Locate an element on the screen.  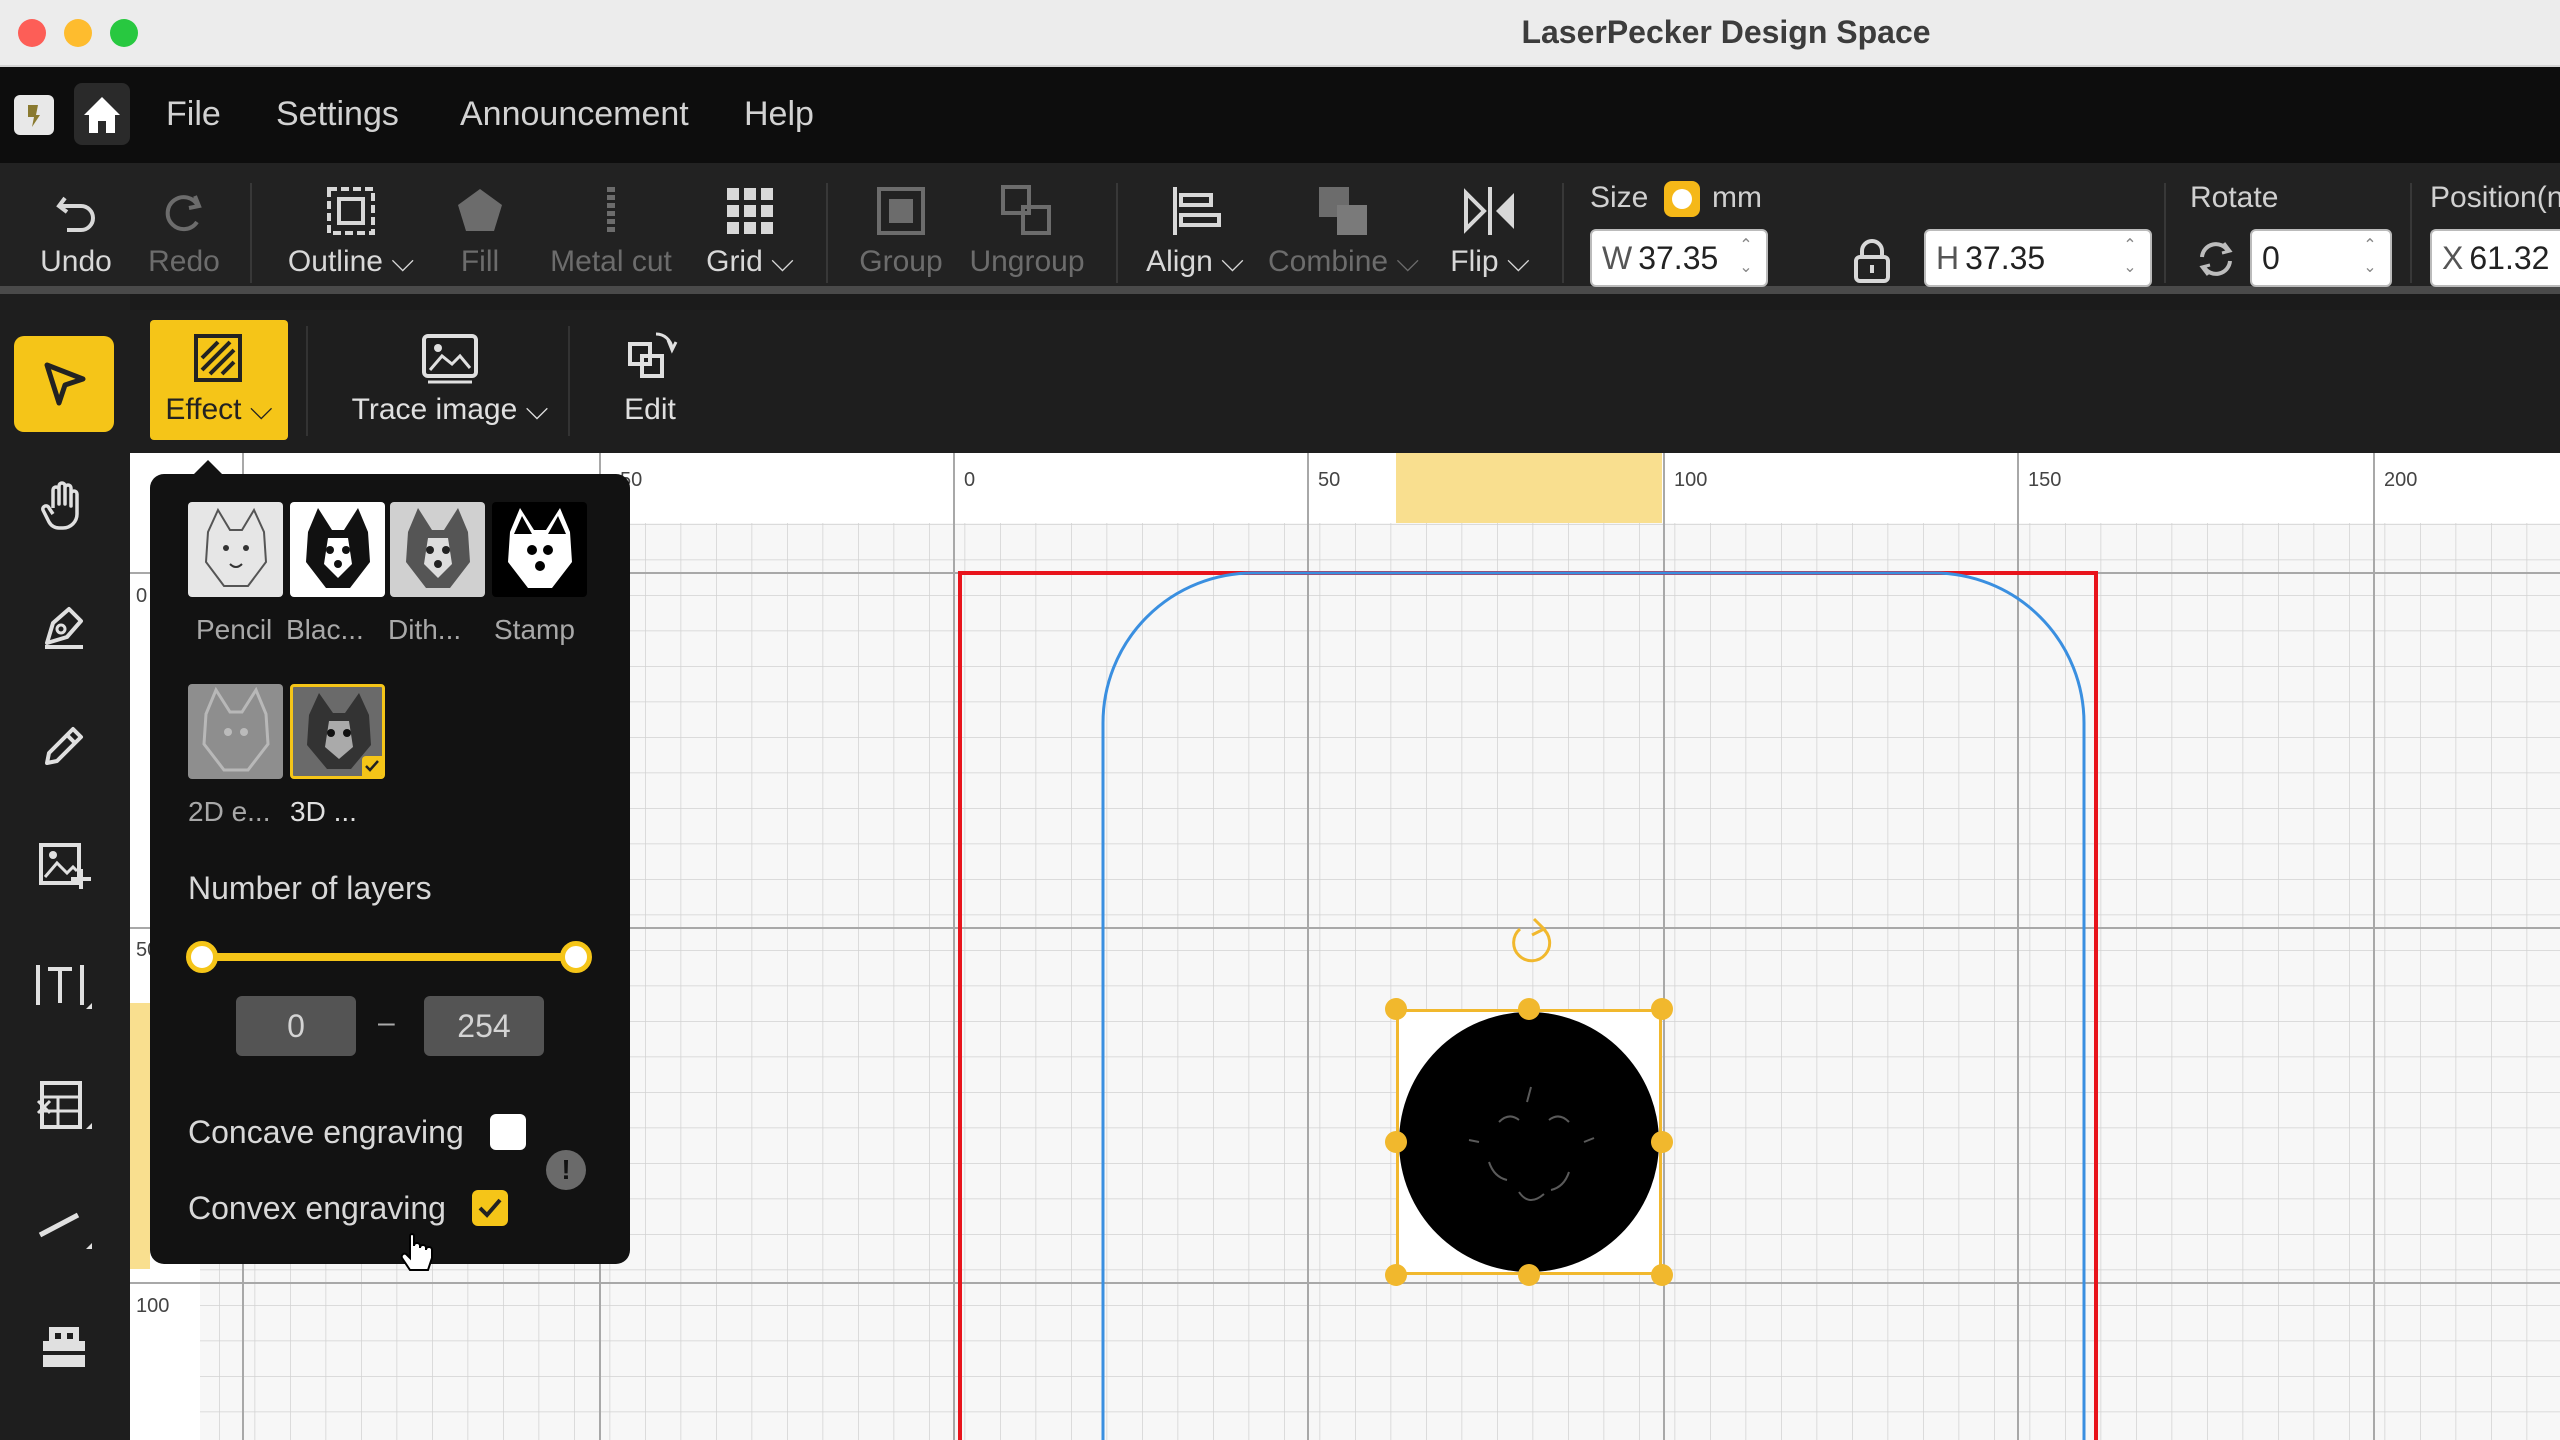
range-dash: – is located at coordinates (386, 1022).